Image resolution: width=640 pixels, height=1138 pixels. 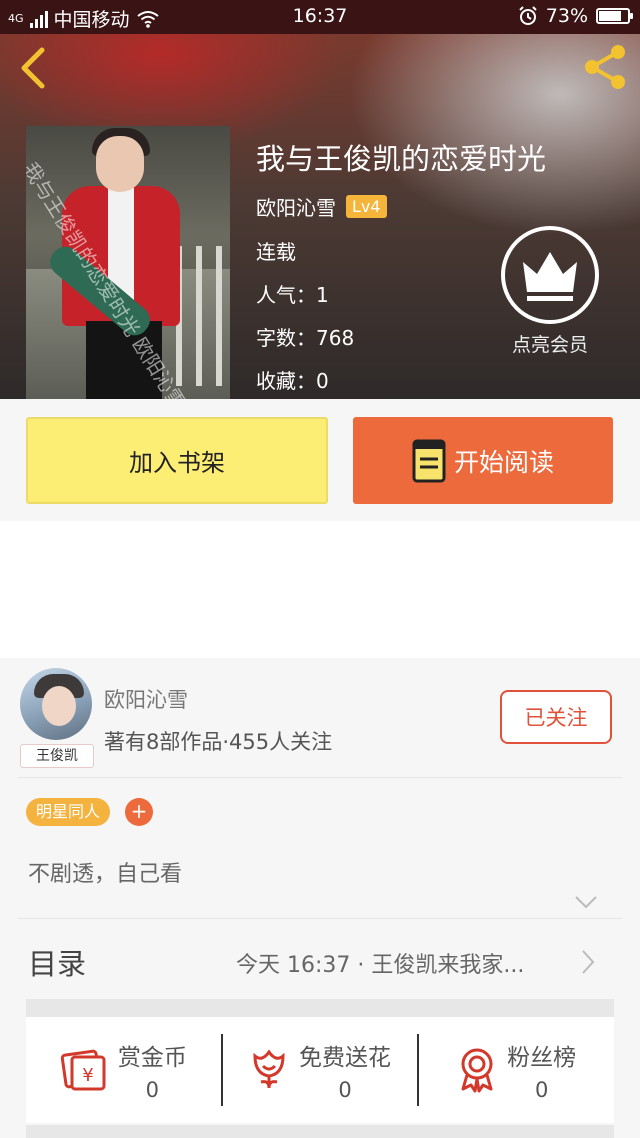 I want to click on flower-icon, so click(x=269, y=1069).